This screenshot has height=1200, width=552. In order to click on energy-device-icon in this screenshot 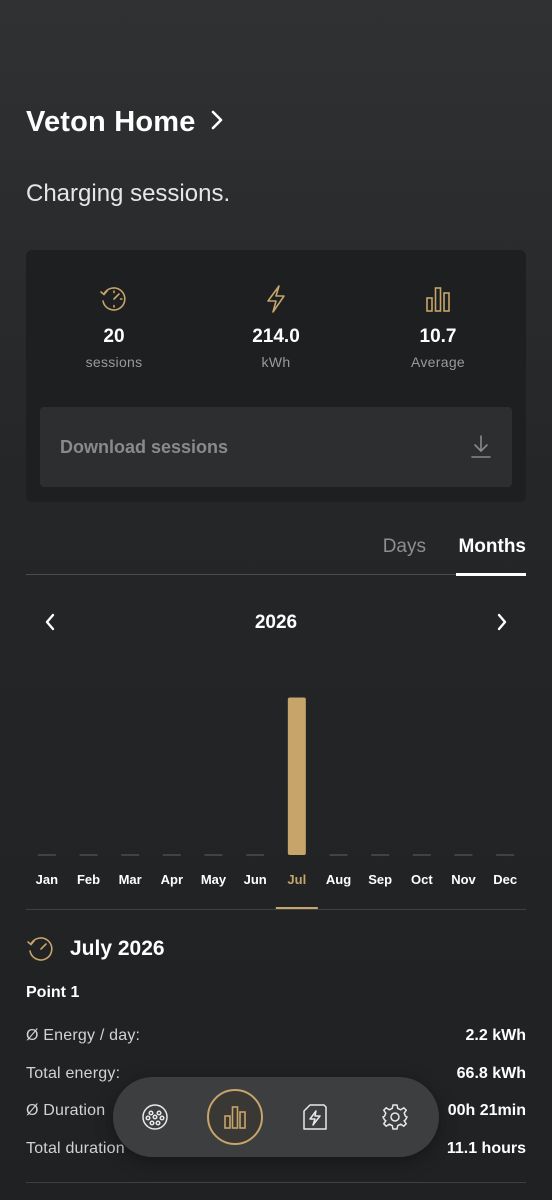, I will do `click(315, 1117)`.